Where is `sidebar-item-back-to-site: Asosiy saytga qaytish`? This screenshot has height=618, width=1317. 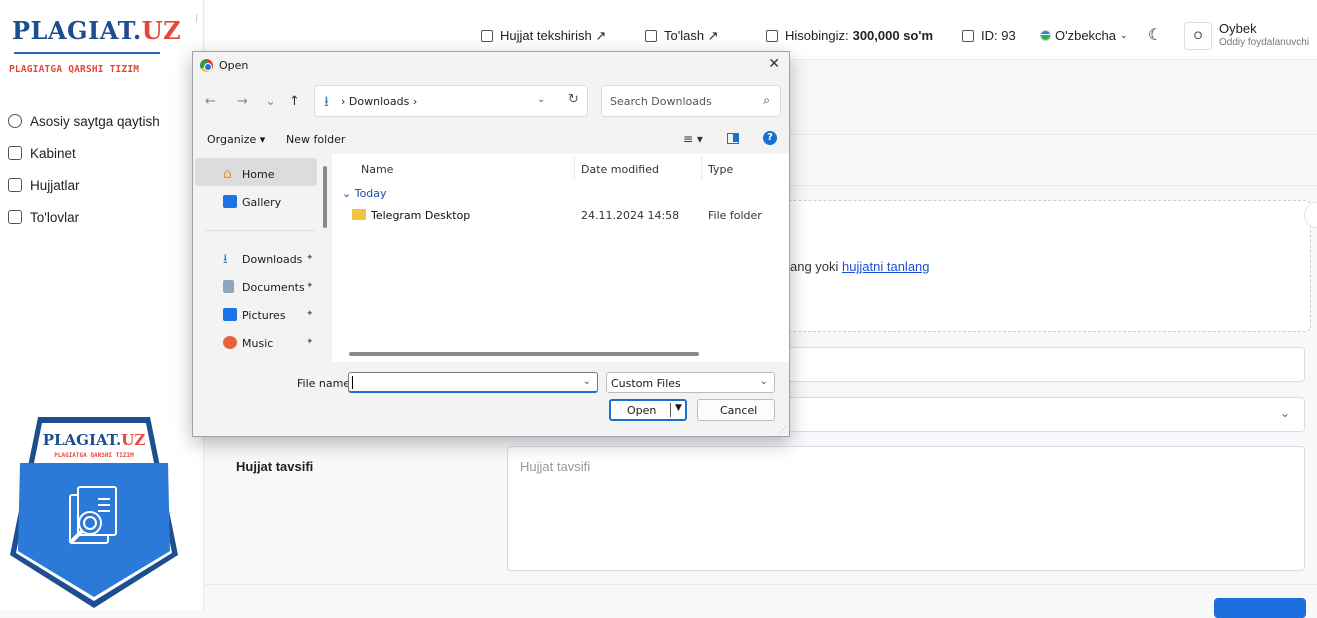
sidebar-item-back-to-site: Asosiy saytga qaytish is located at coordinates (84, 121).